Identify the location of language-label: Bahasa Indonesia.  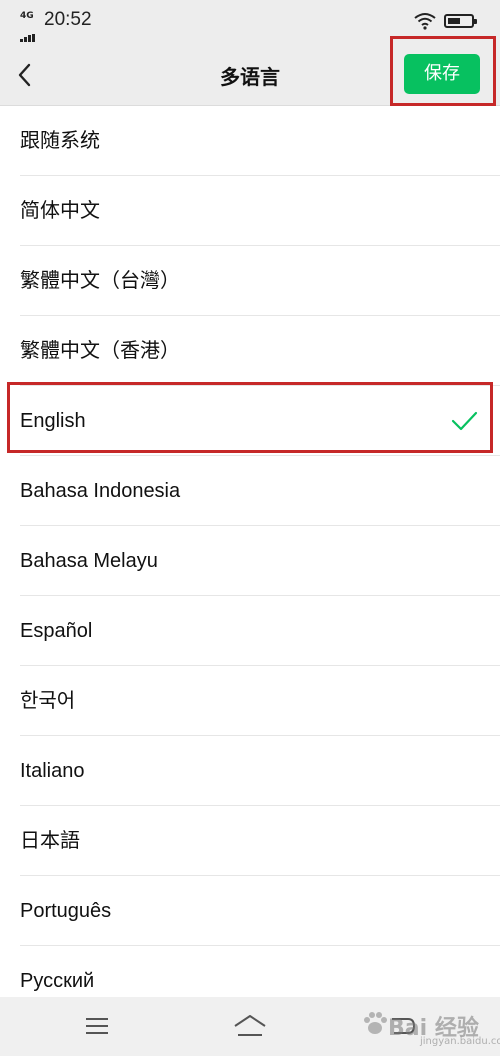
(100, 491).